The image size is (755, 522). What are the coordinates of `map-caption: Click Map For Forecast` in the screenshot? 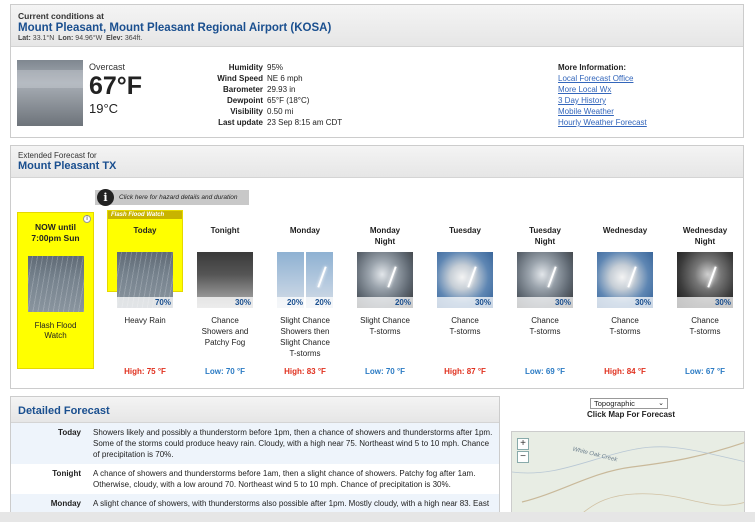 It's located at (631, 414).